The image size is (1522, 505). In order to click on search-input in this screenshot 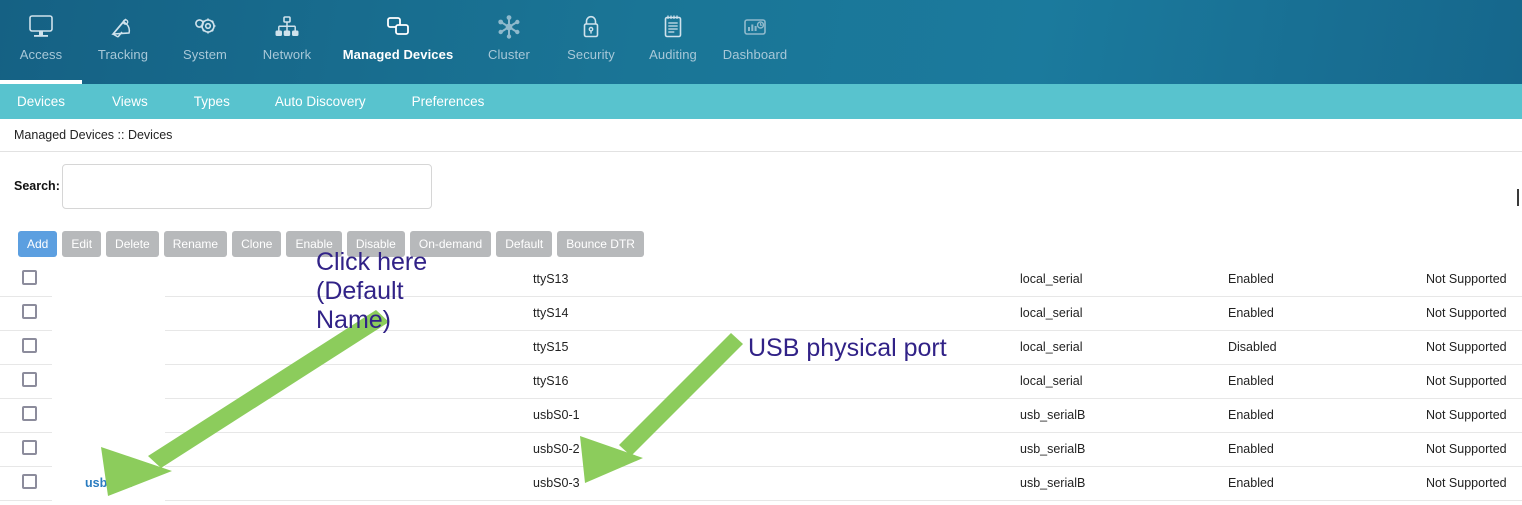, I will do `click(247, 186)`.